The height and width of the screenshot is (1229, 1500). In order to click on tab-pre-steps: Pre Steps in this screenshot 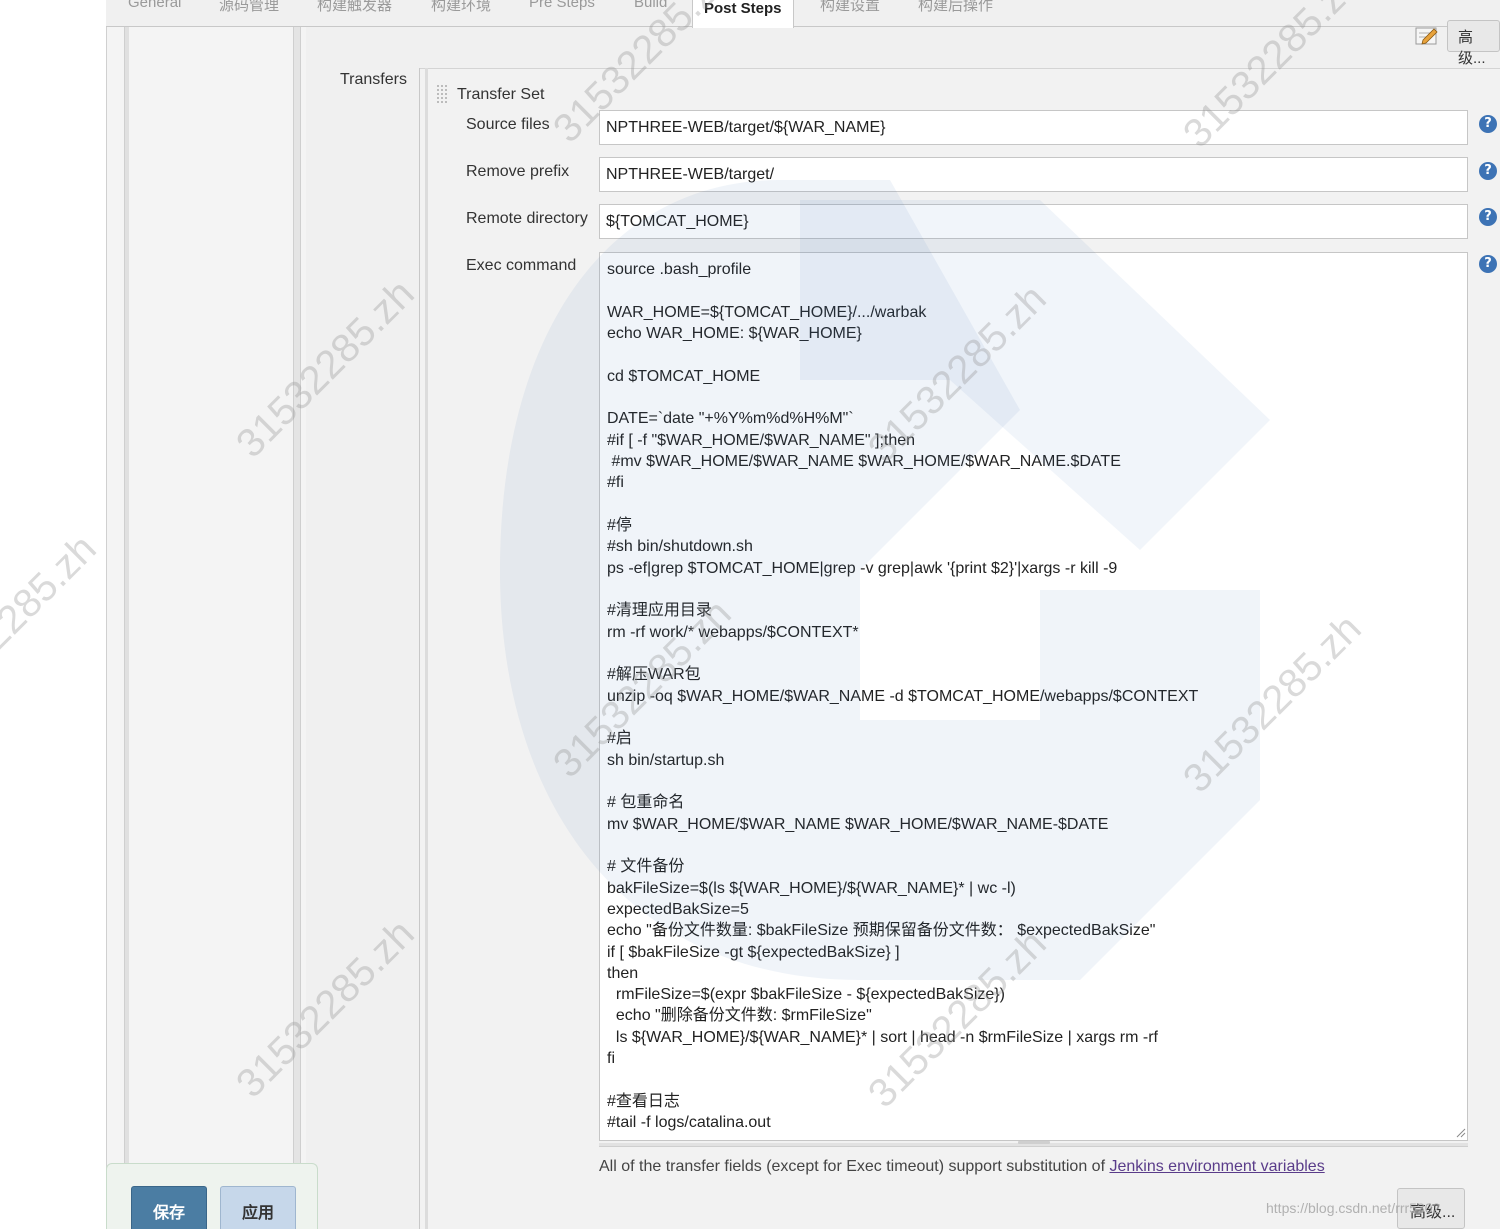, I will do `click(562, 5)`.